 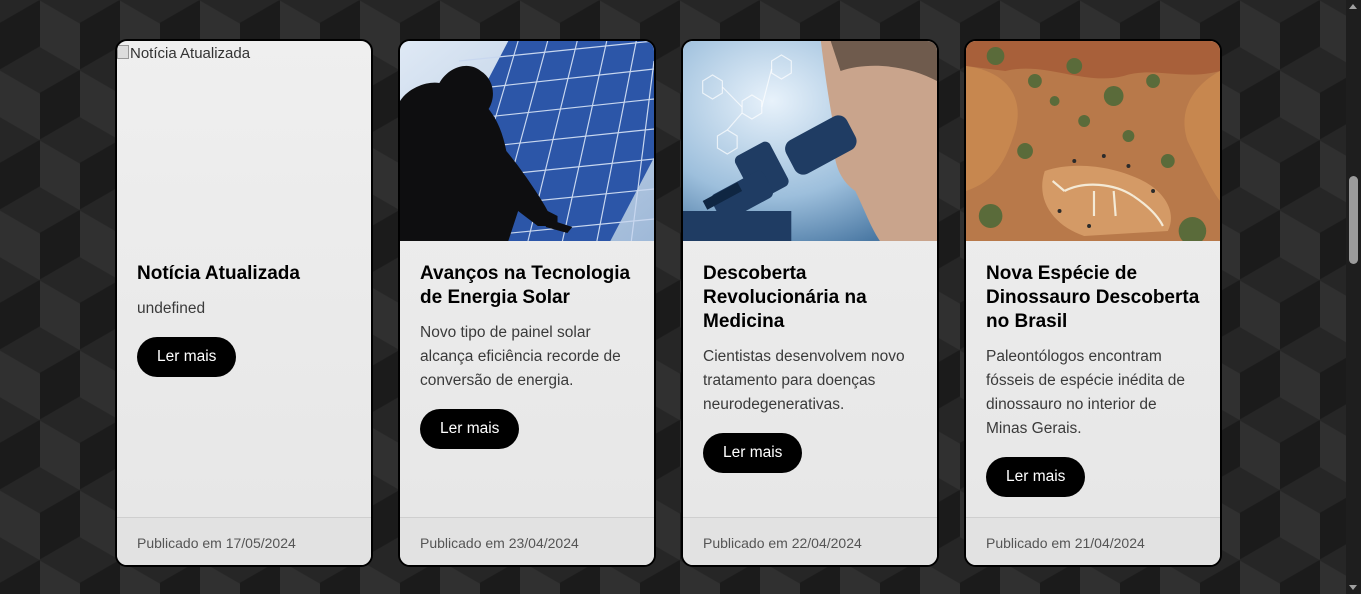 I want to click on news-image-broken: Notícia Atualizada, so click(x=244, y=141).